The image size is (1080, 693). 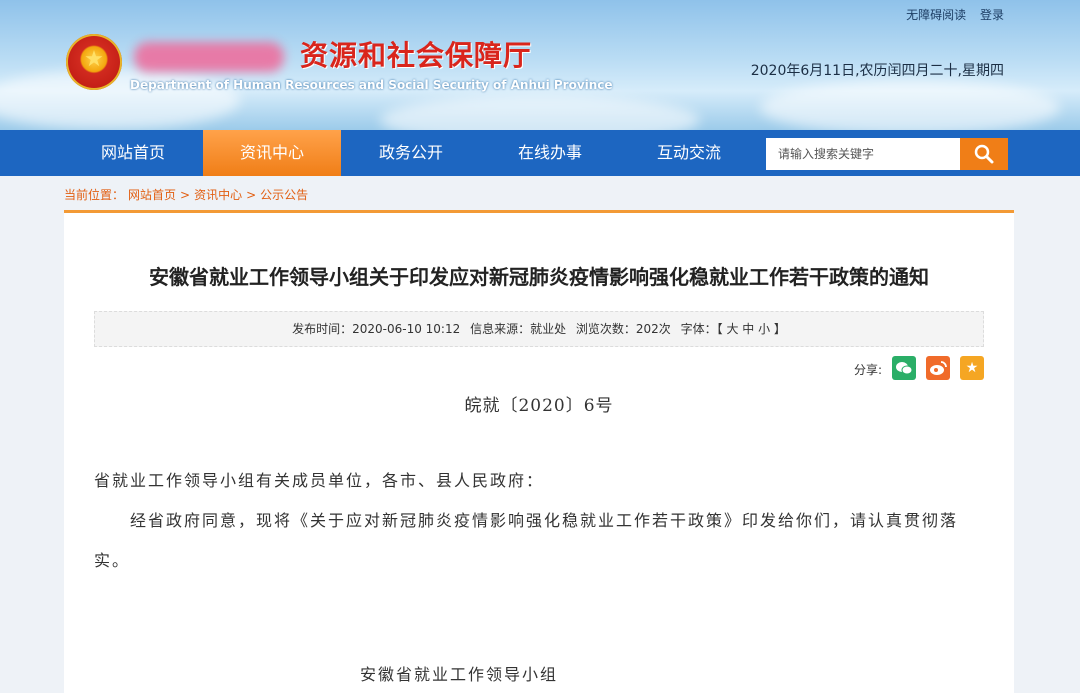 What do you see at coordinates (416, 55) in the screenshot?
I see `site-title: 资源和社会保障厅` at bounding box center [416, 55].